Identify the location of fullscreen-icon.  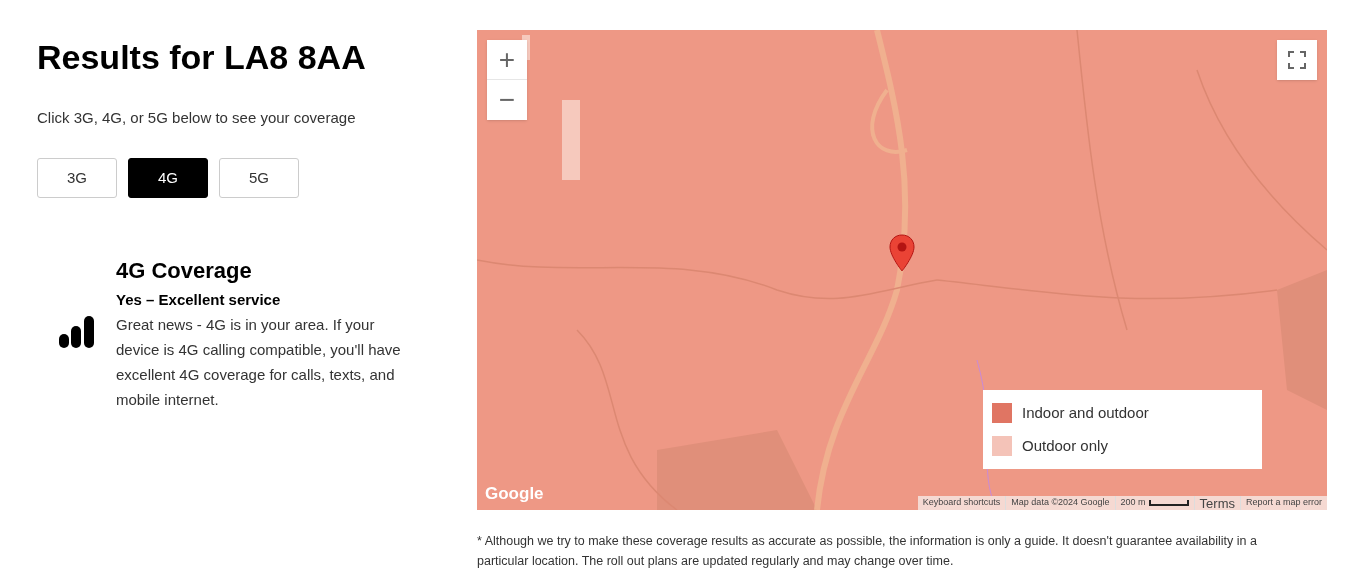
(1297, 60).